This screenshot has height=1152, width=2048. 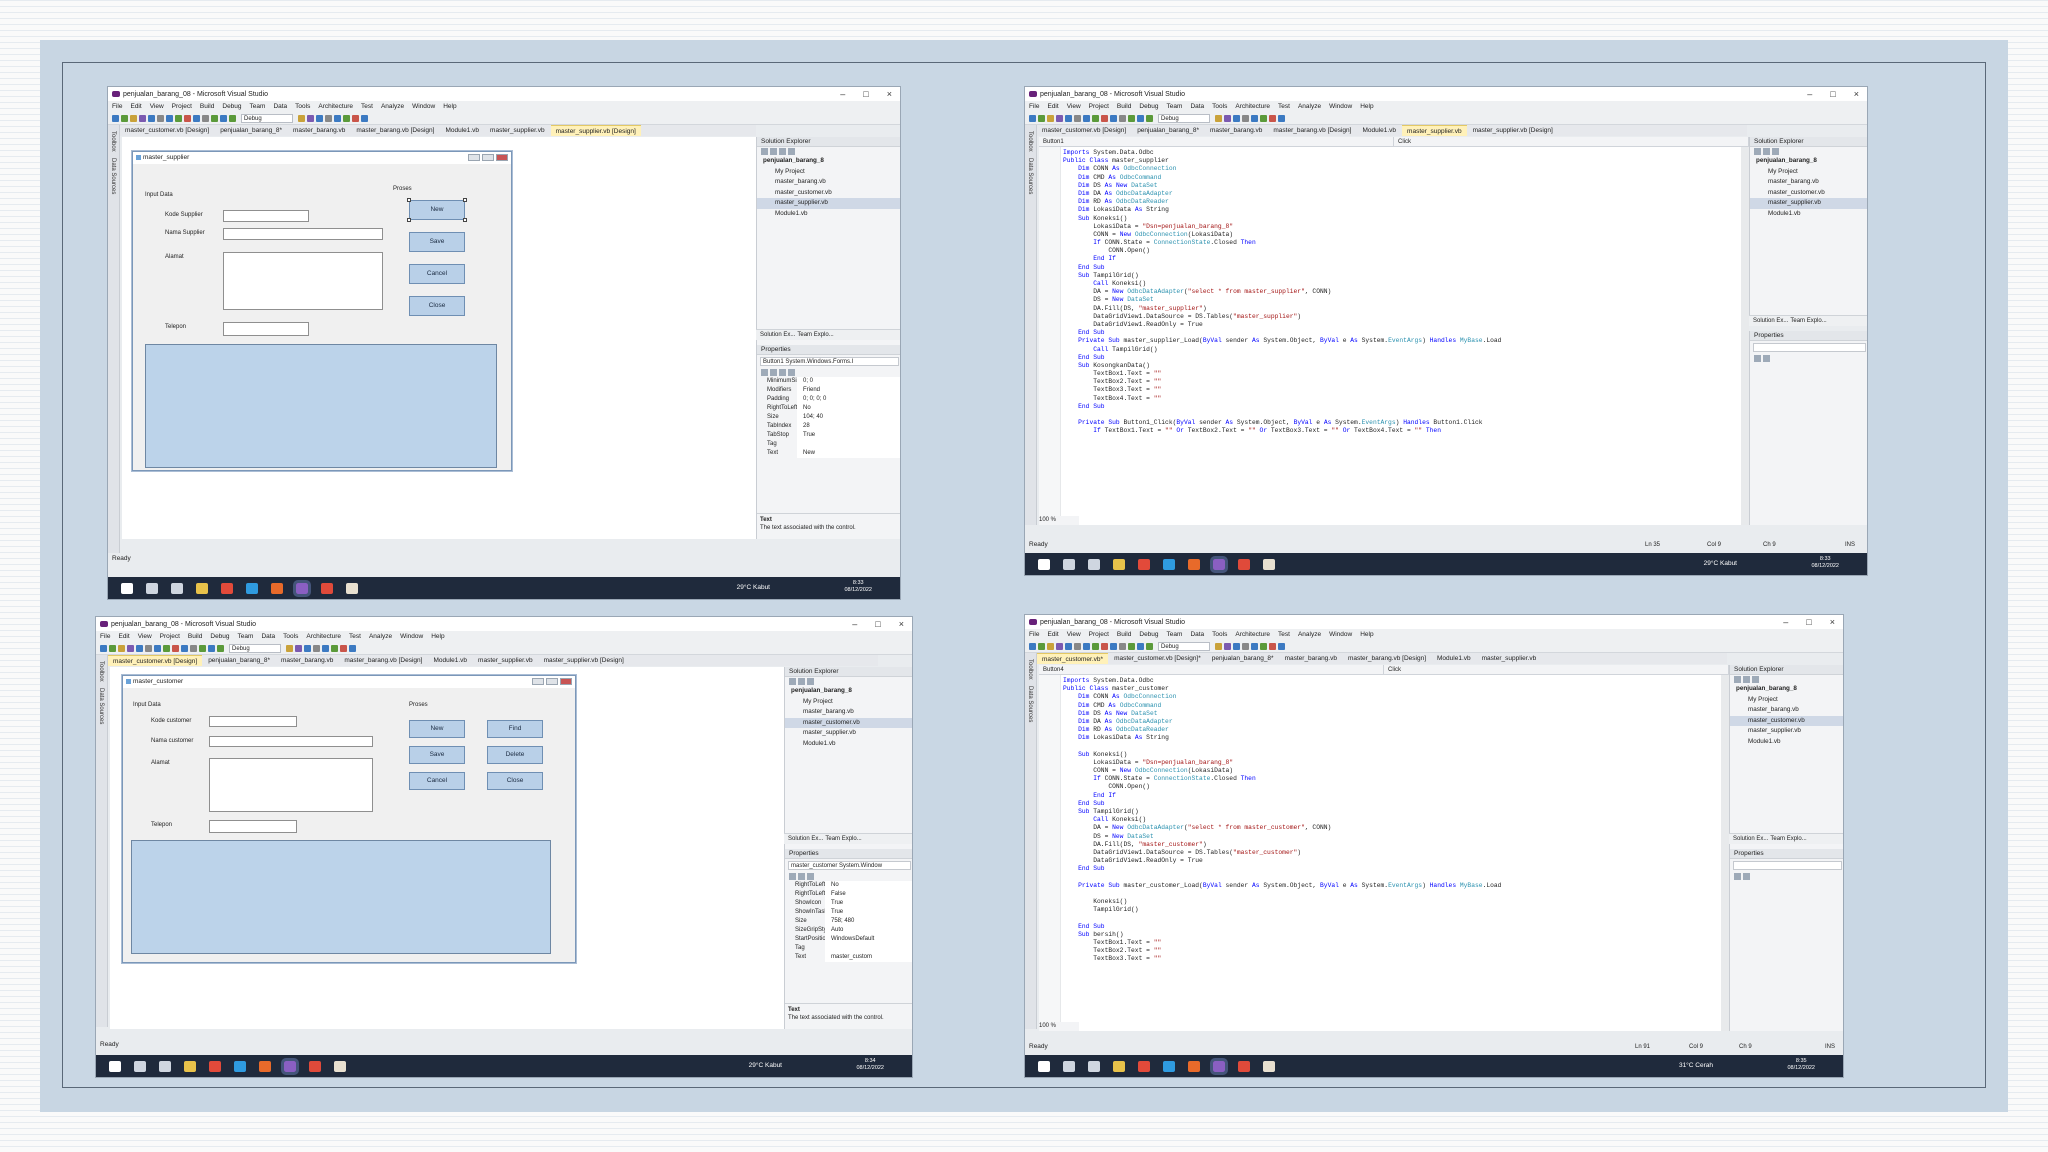 What do you see at coordinates (437, 274) in the screenshot?
I see `cancel-button: Cancel` at bounding box center [437, 274].